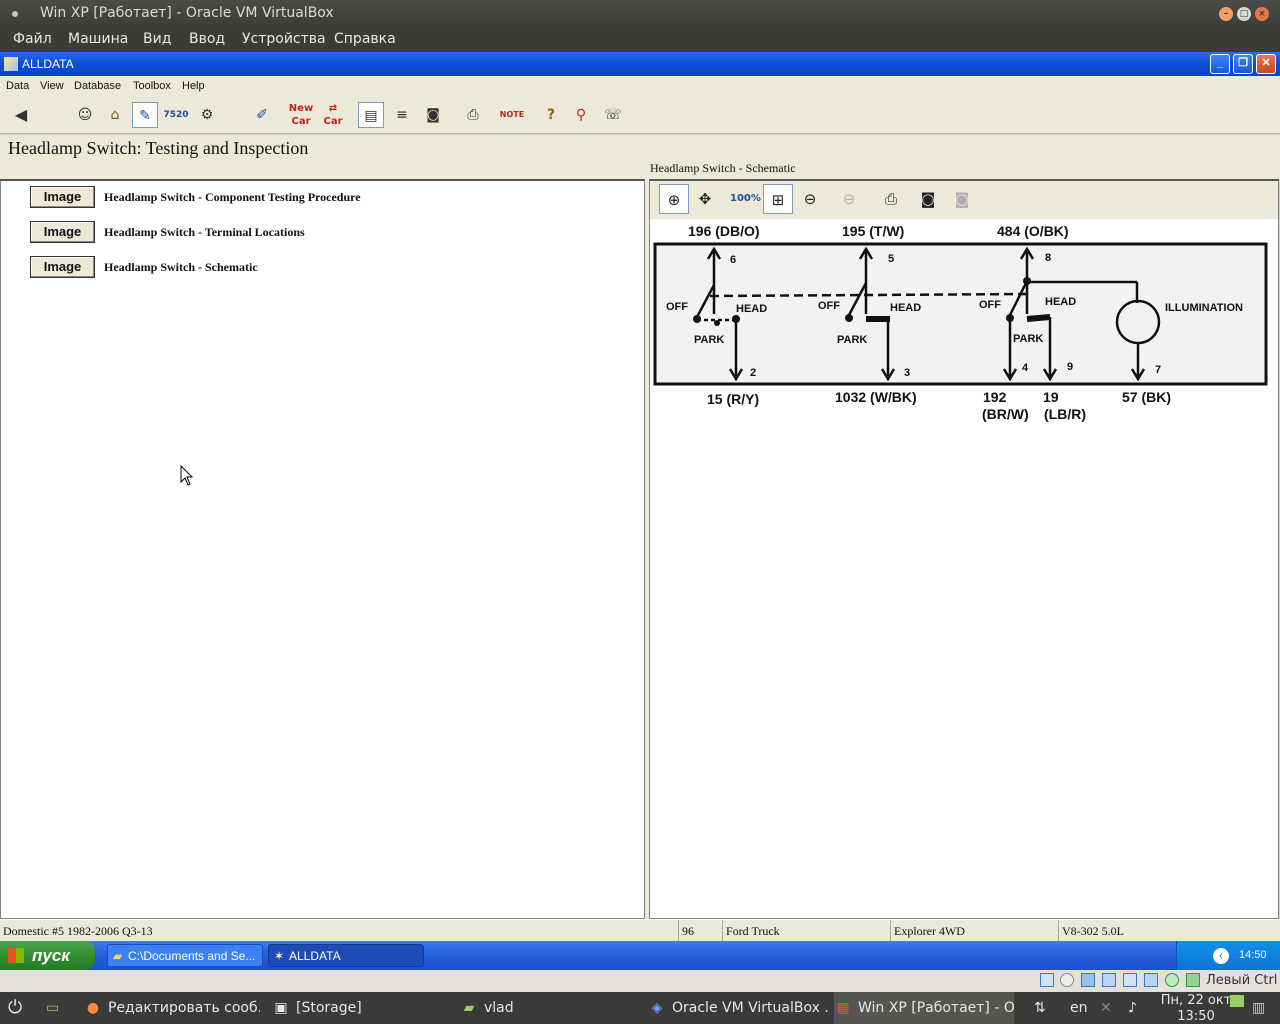 Image resolution: width=1280 pixels, height=1024 pixels. What do you see at coordinates (724, 231) in the screenshot?
I see `wire-label-196: 196 (DB/O)` at bounding box center [724, 231].